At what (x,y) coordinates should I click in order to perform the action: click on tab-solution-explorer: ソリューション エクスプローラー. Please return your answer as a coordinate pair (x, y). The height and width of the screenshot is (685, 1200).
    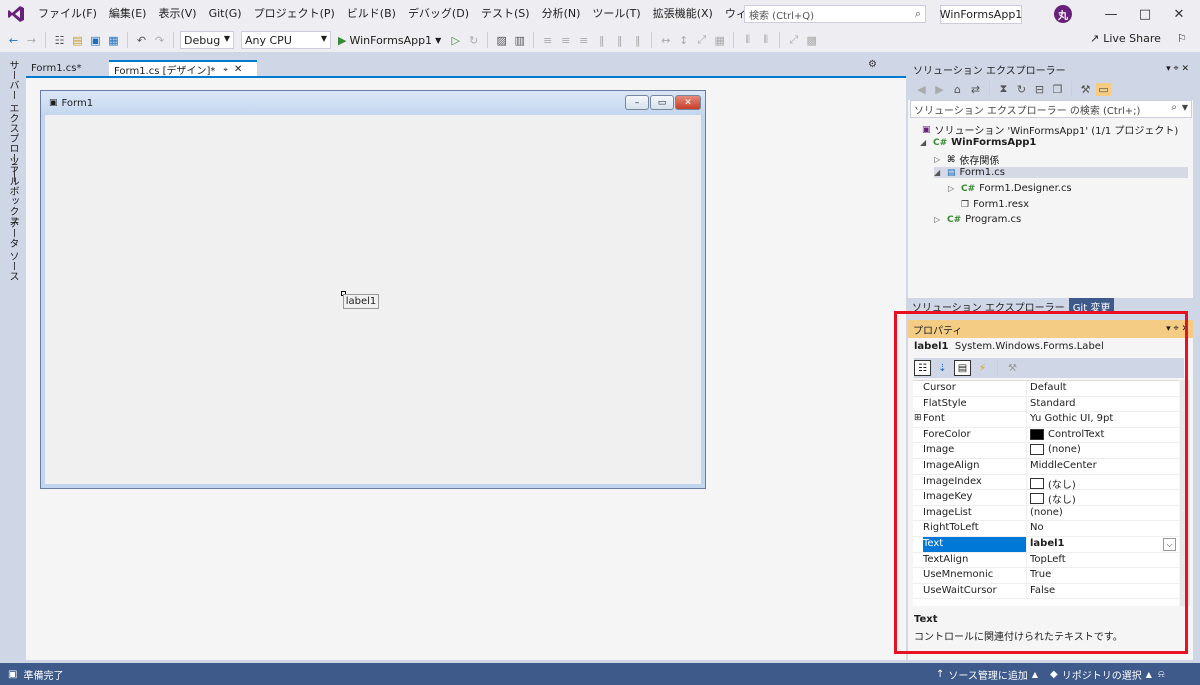
    Looking at the image, I should click on (988, 306).